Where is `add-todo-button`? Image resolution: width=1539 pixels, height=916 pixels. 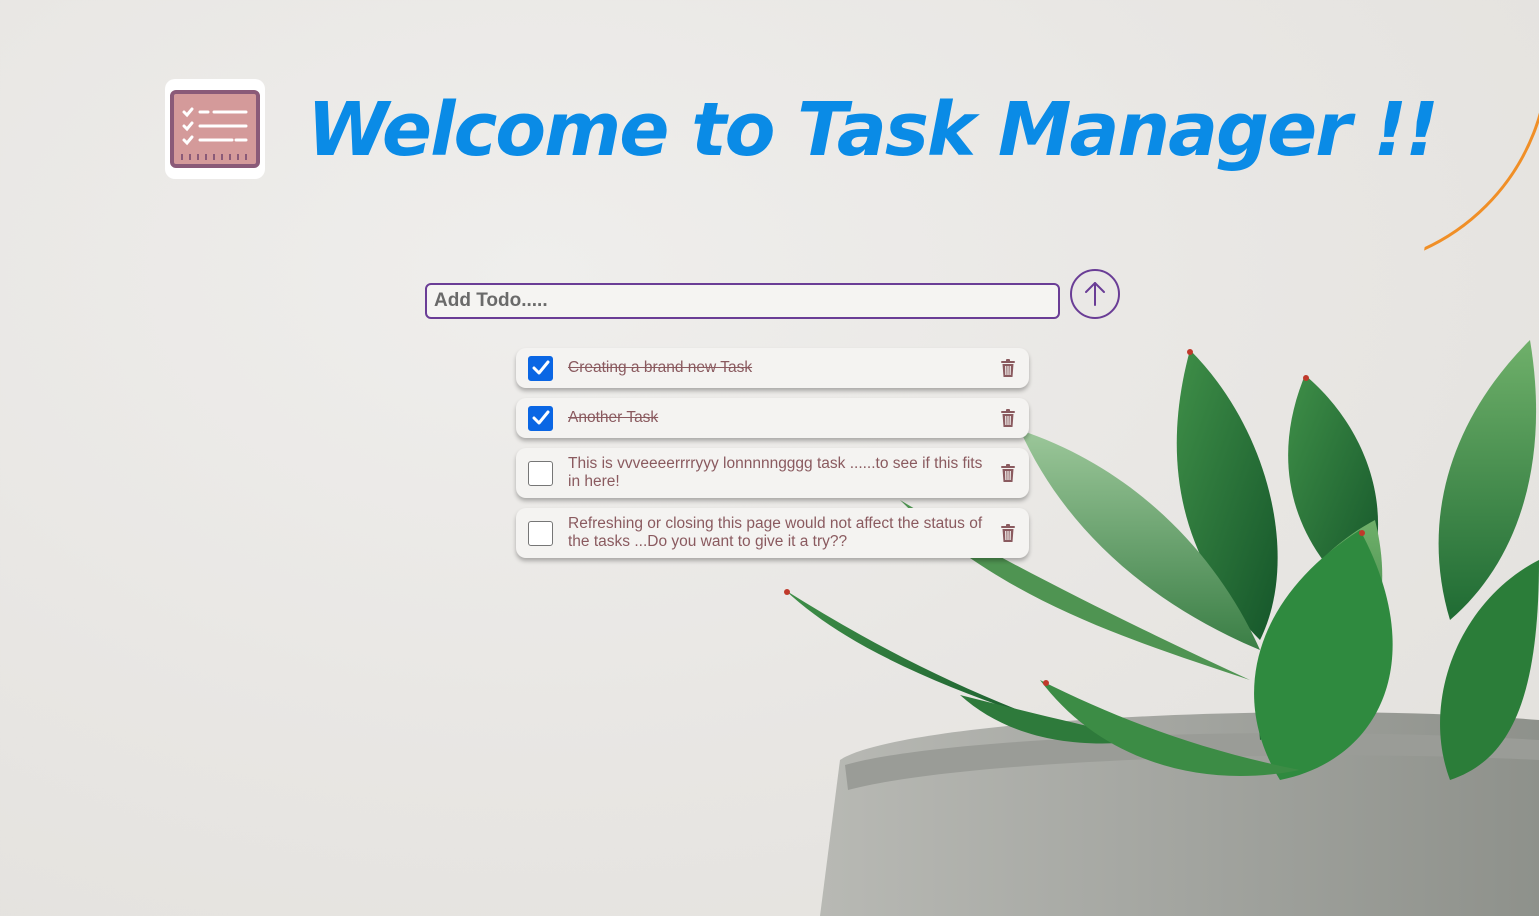 add-todo-button is located at coordinates (1095, 294).